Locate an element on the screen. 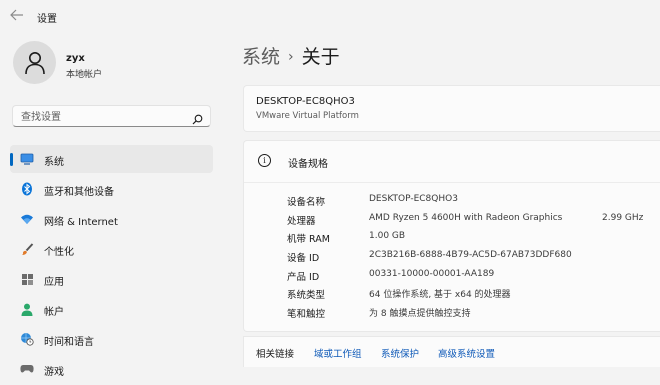 This screenshot has width=660, height=385. spec-row: 机带 RAM 1.00 GB is located at coordinates (452, 238).